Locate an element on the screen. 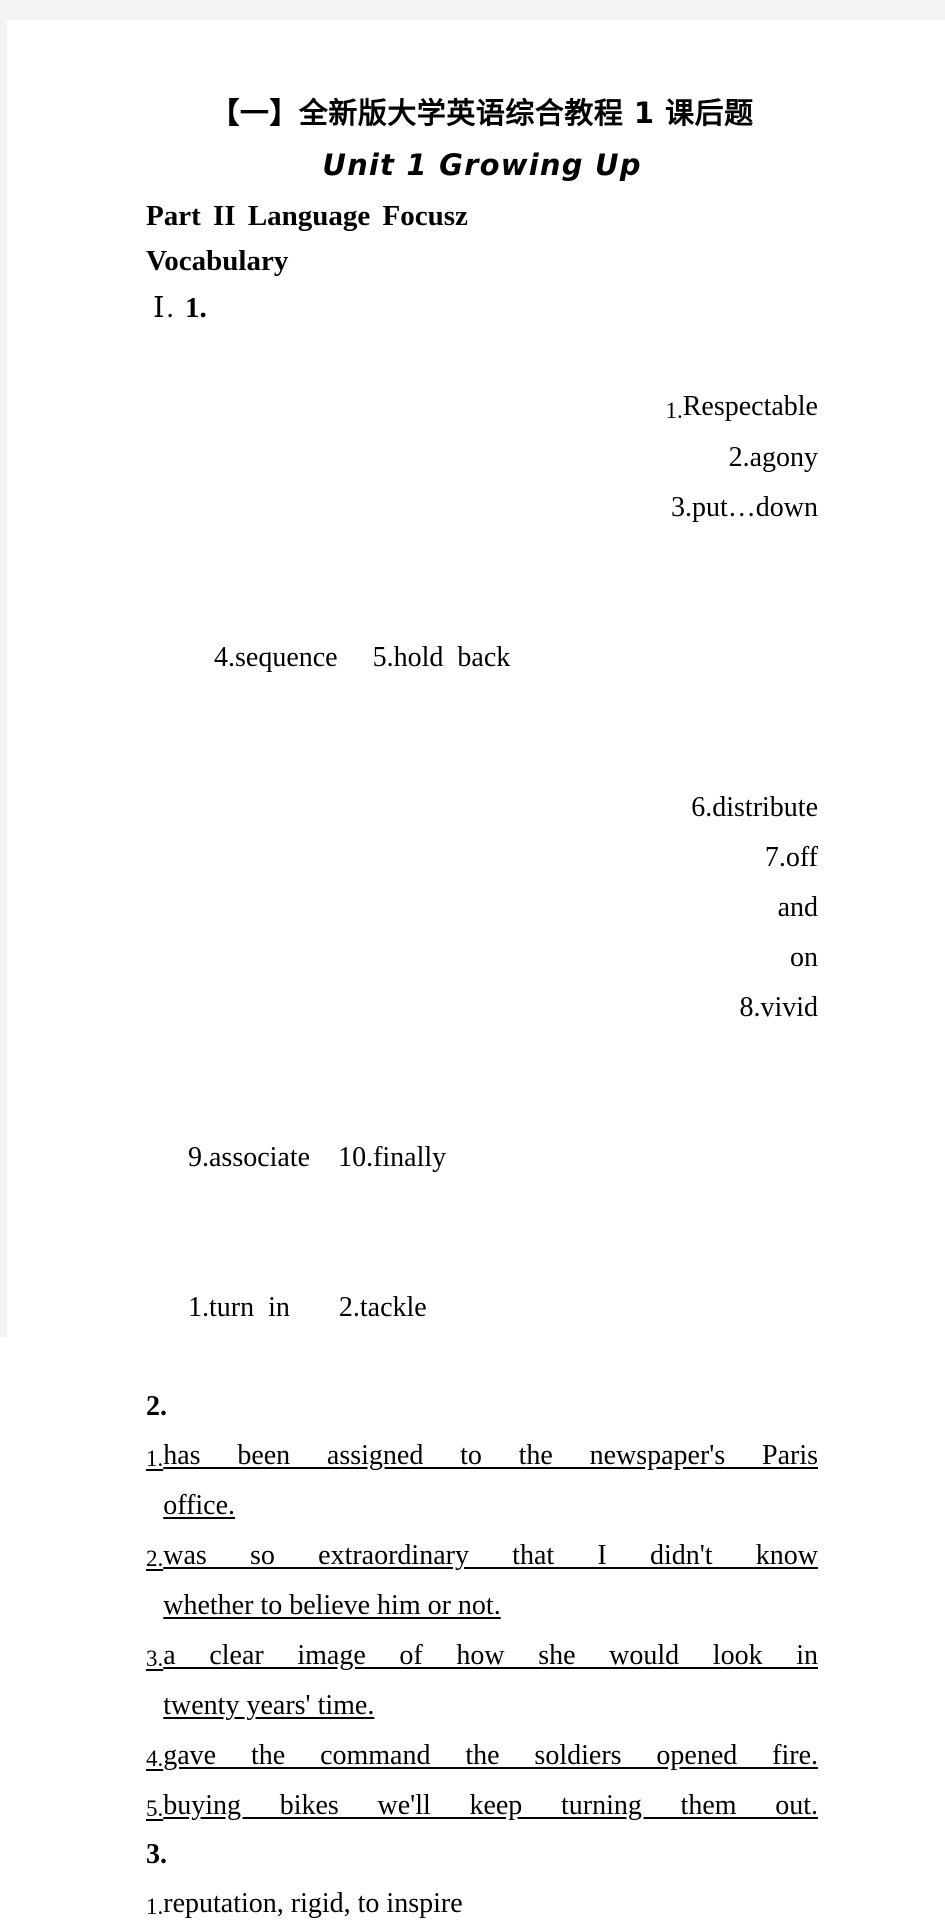  list-marker: 3. is located at coordinates (155, 1658).